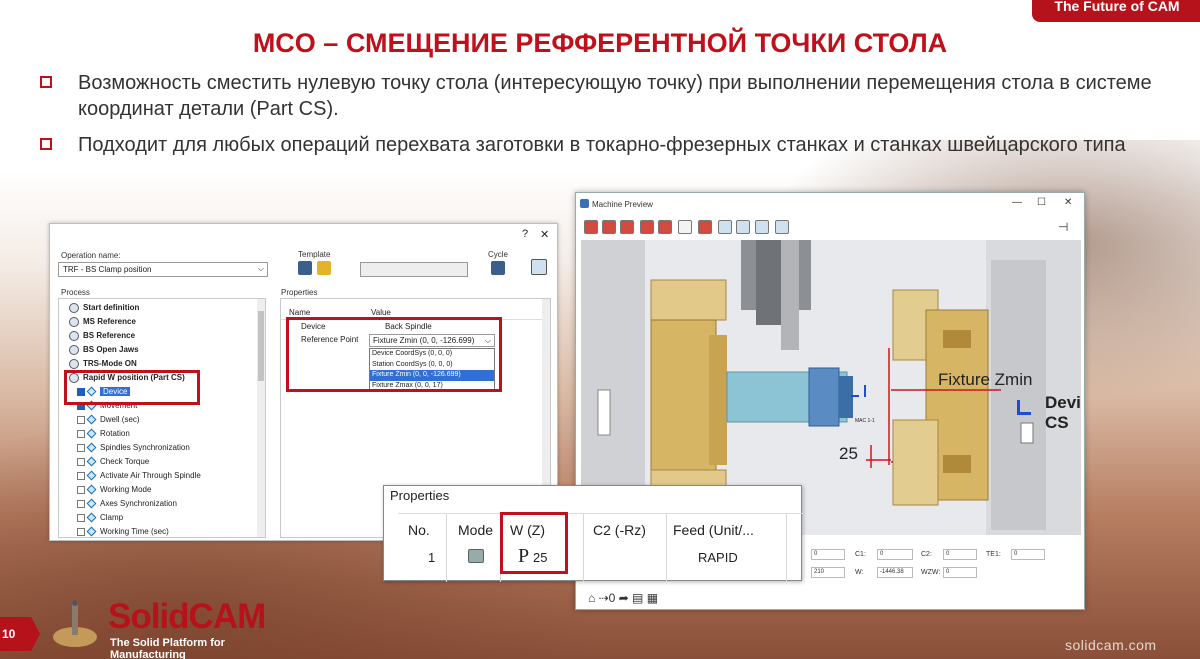 Image resolution: width=1200 pixels, height=659 pixels. I want to click on operation-name-label: Operation name:, so click(91, 255).